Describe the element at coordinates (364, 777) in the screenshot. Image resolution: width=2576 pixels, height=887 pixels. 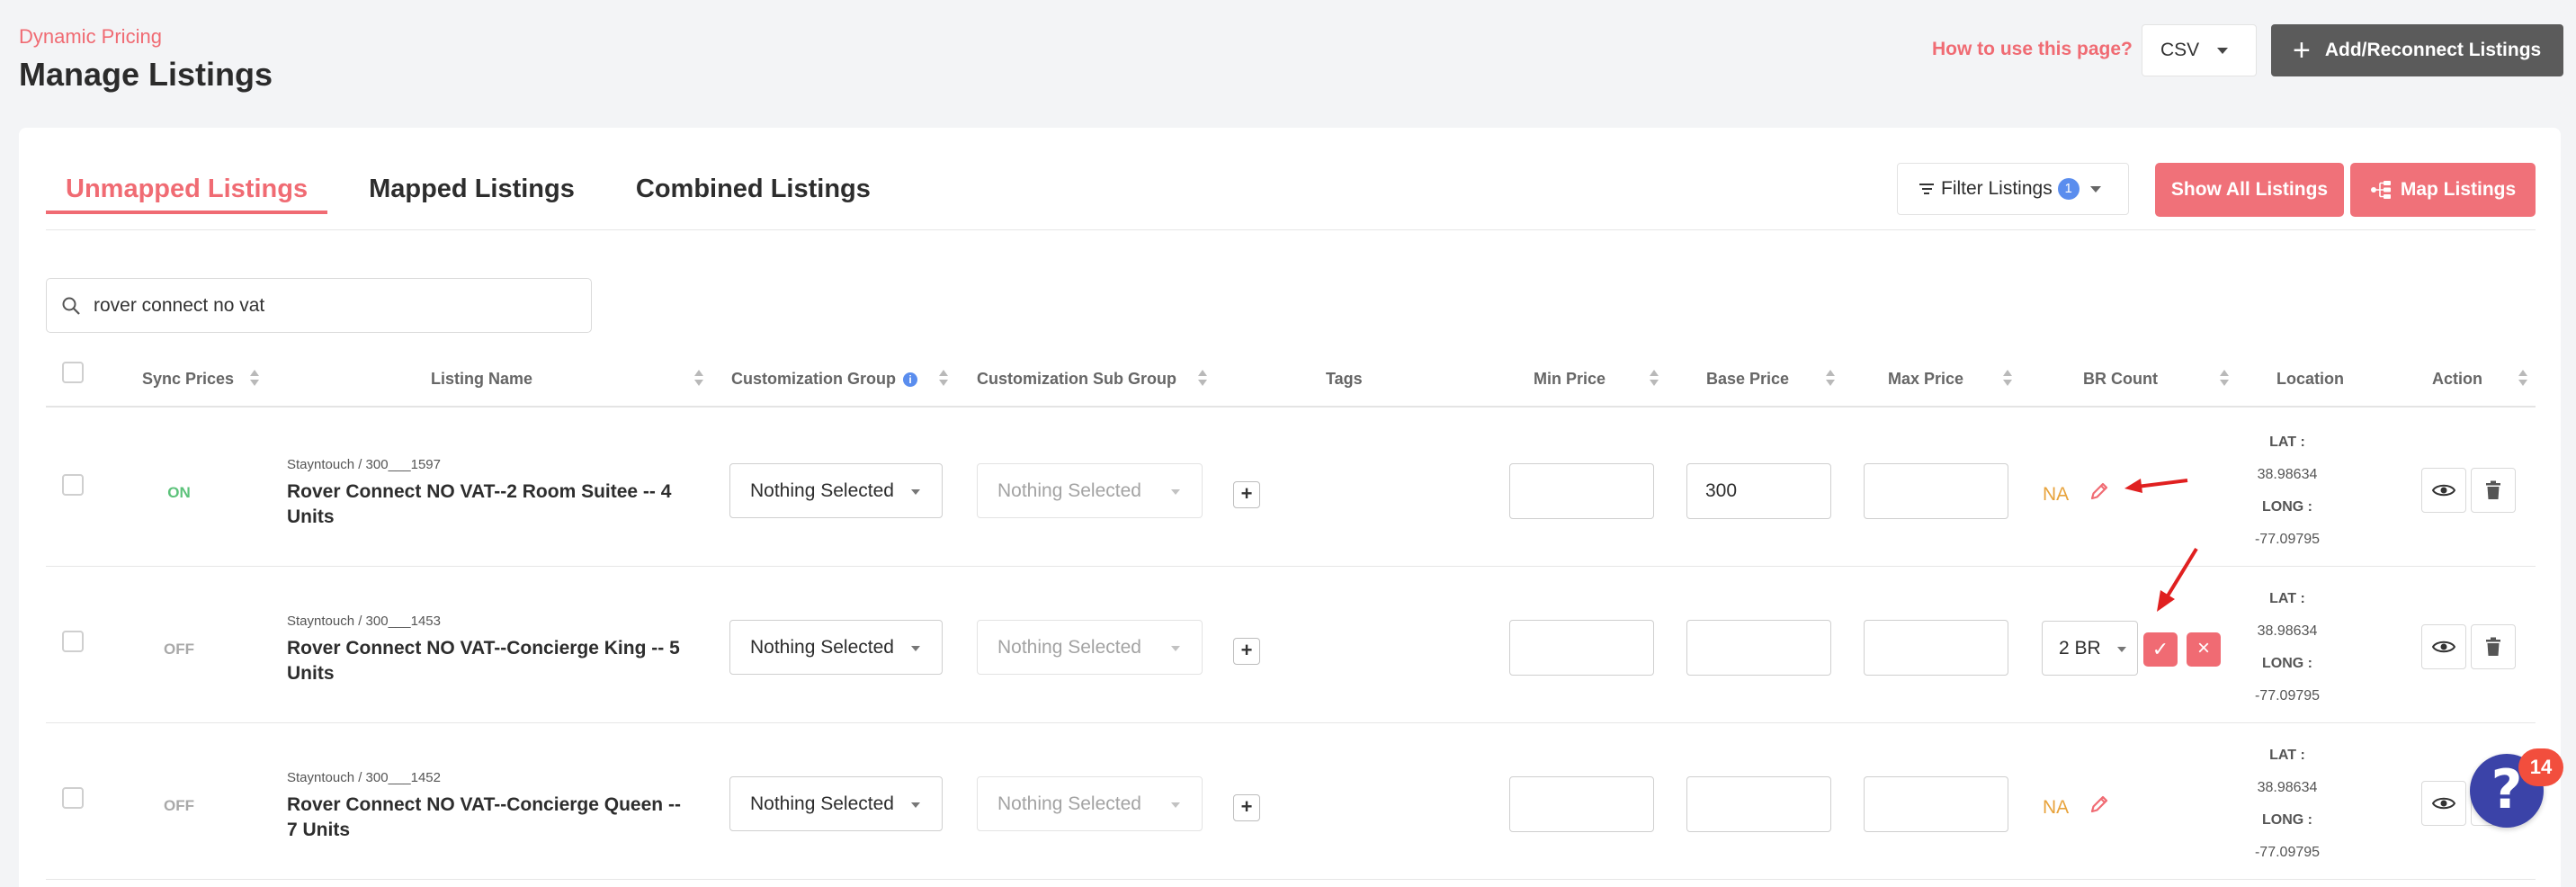
I see `listing-source: Stayntouch / 300___1452` at that location.